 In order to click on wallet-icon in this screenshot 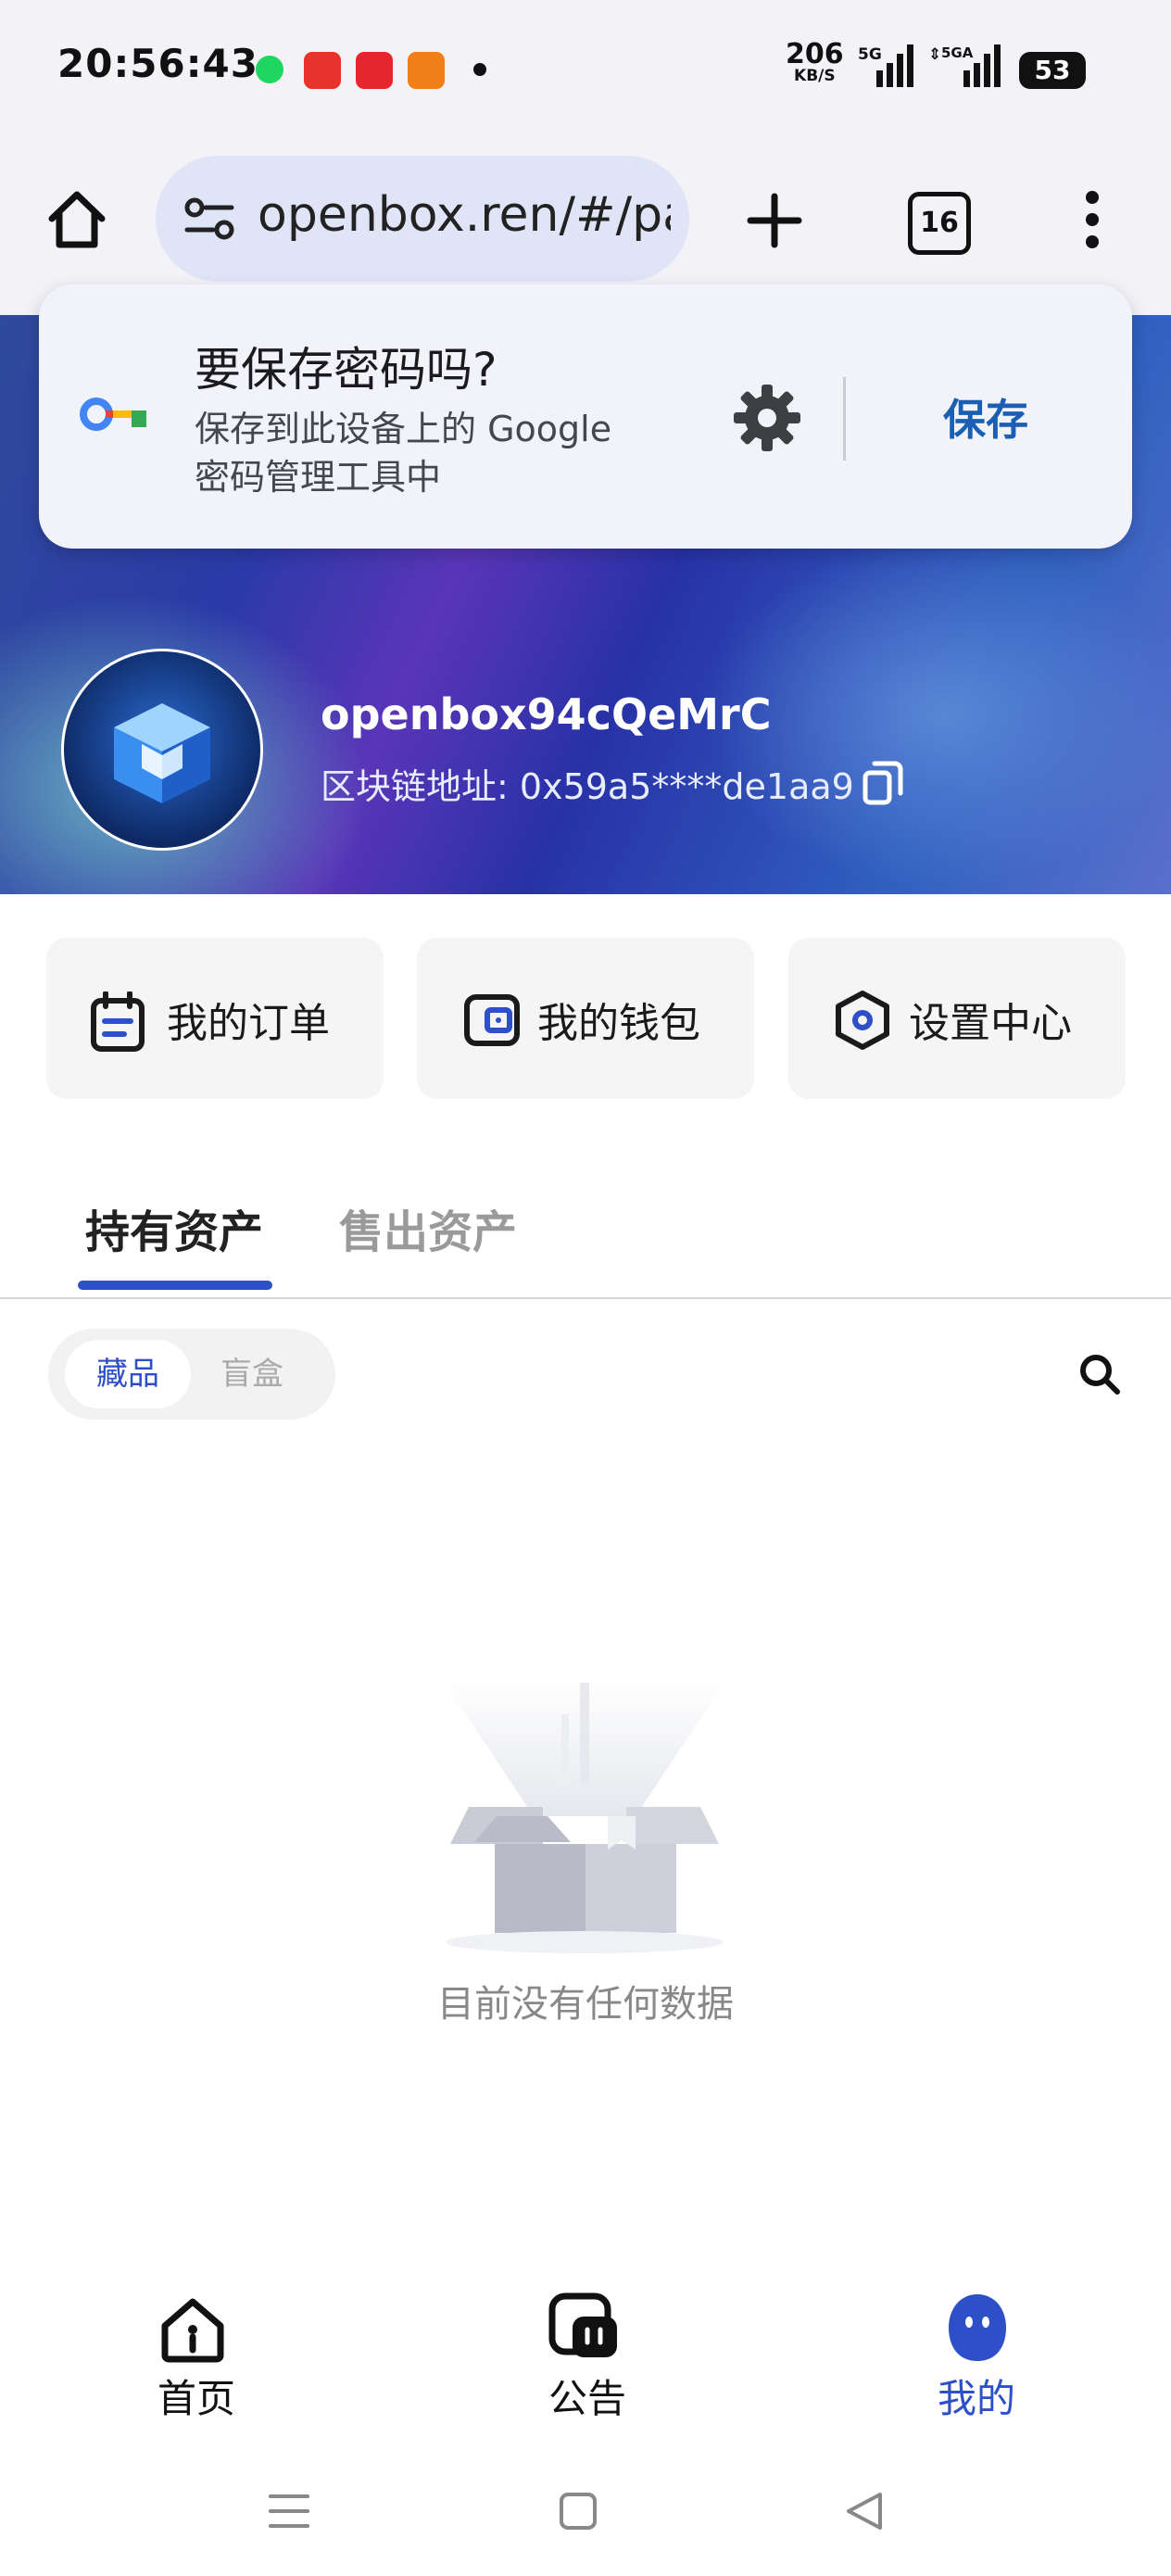, I will do `click(492, 1020)`.